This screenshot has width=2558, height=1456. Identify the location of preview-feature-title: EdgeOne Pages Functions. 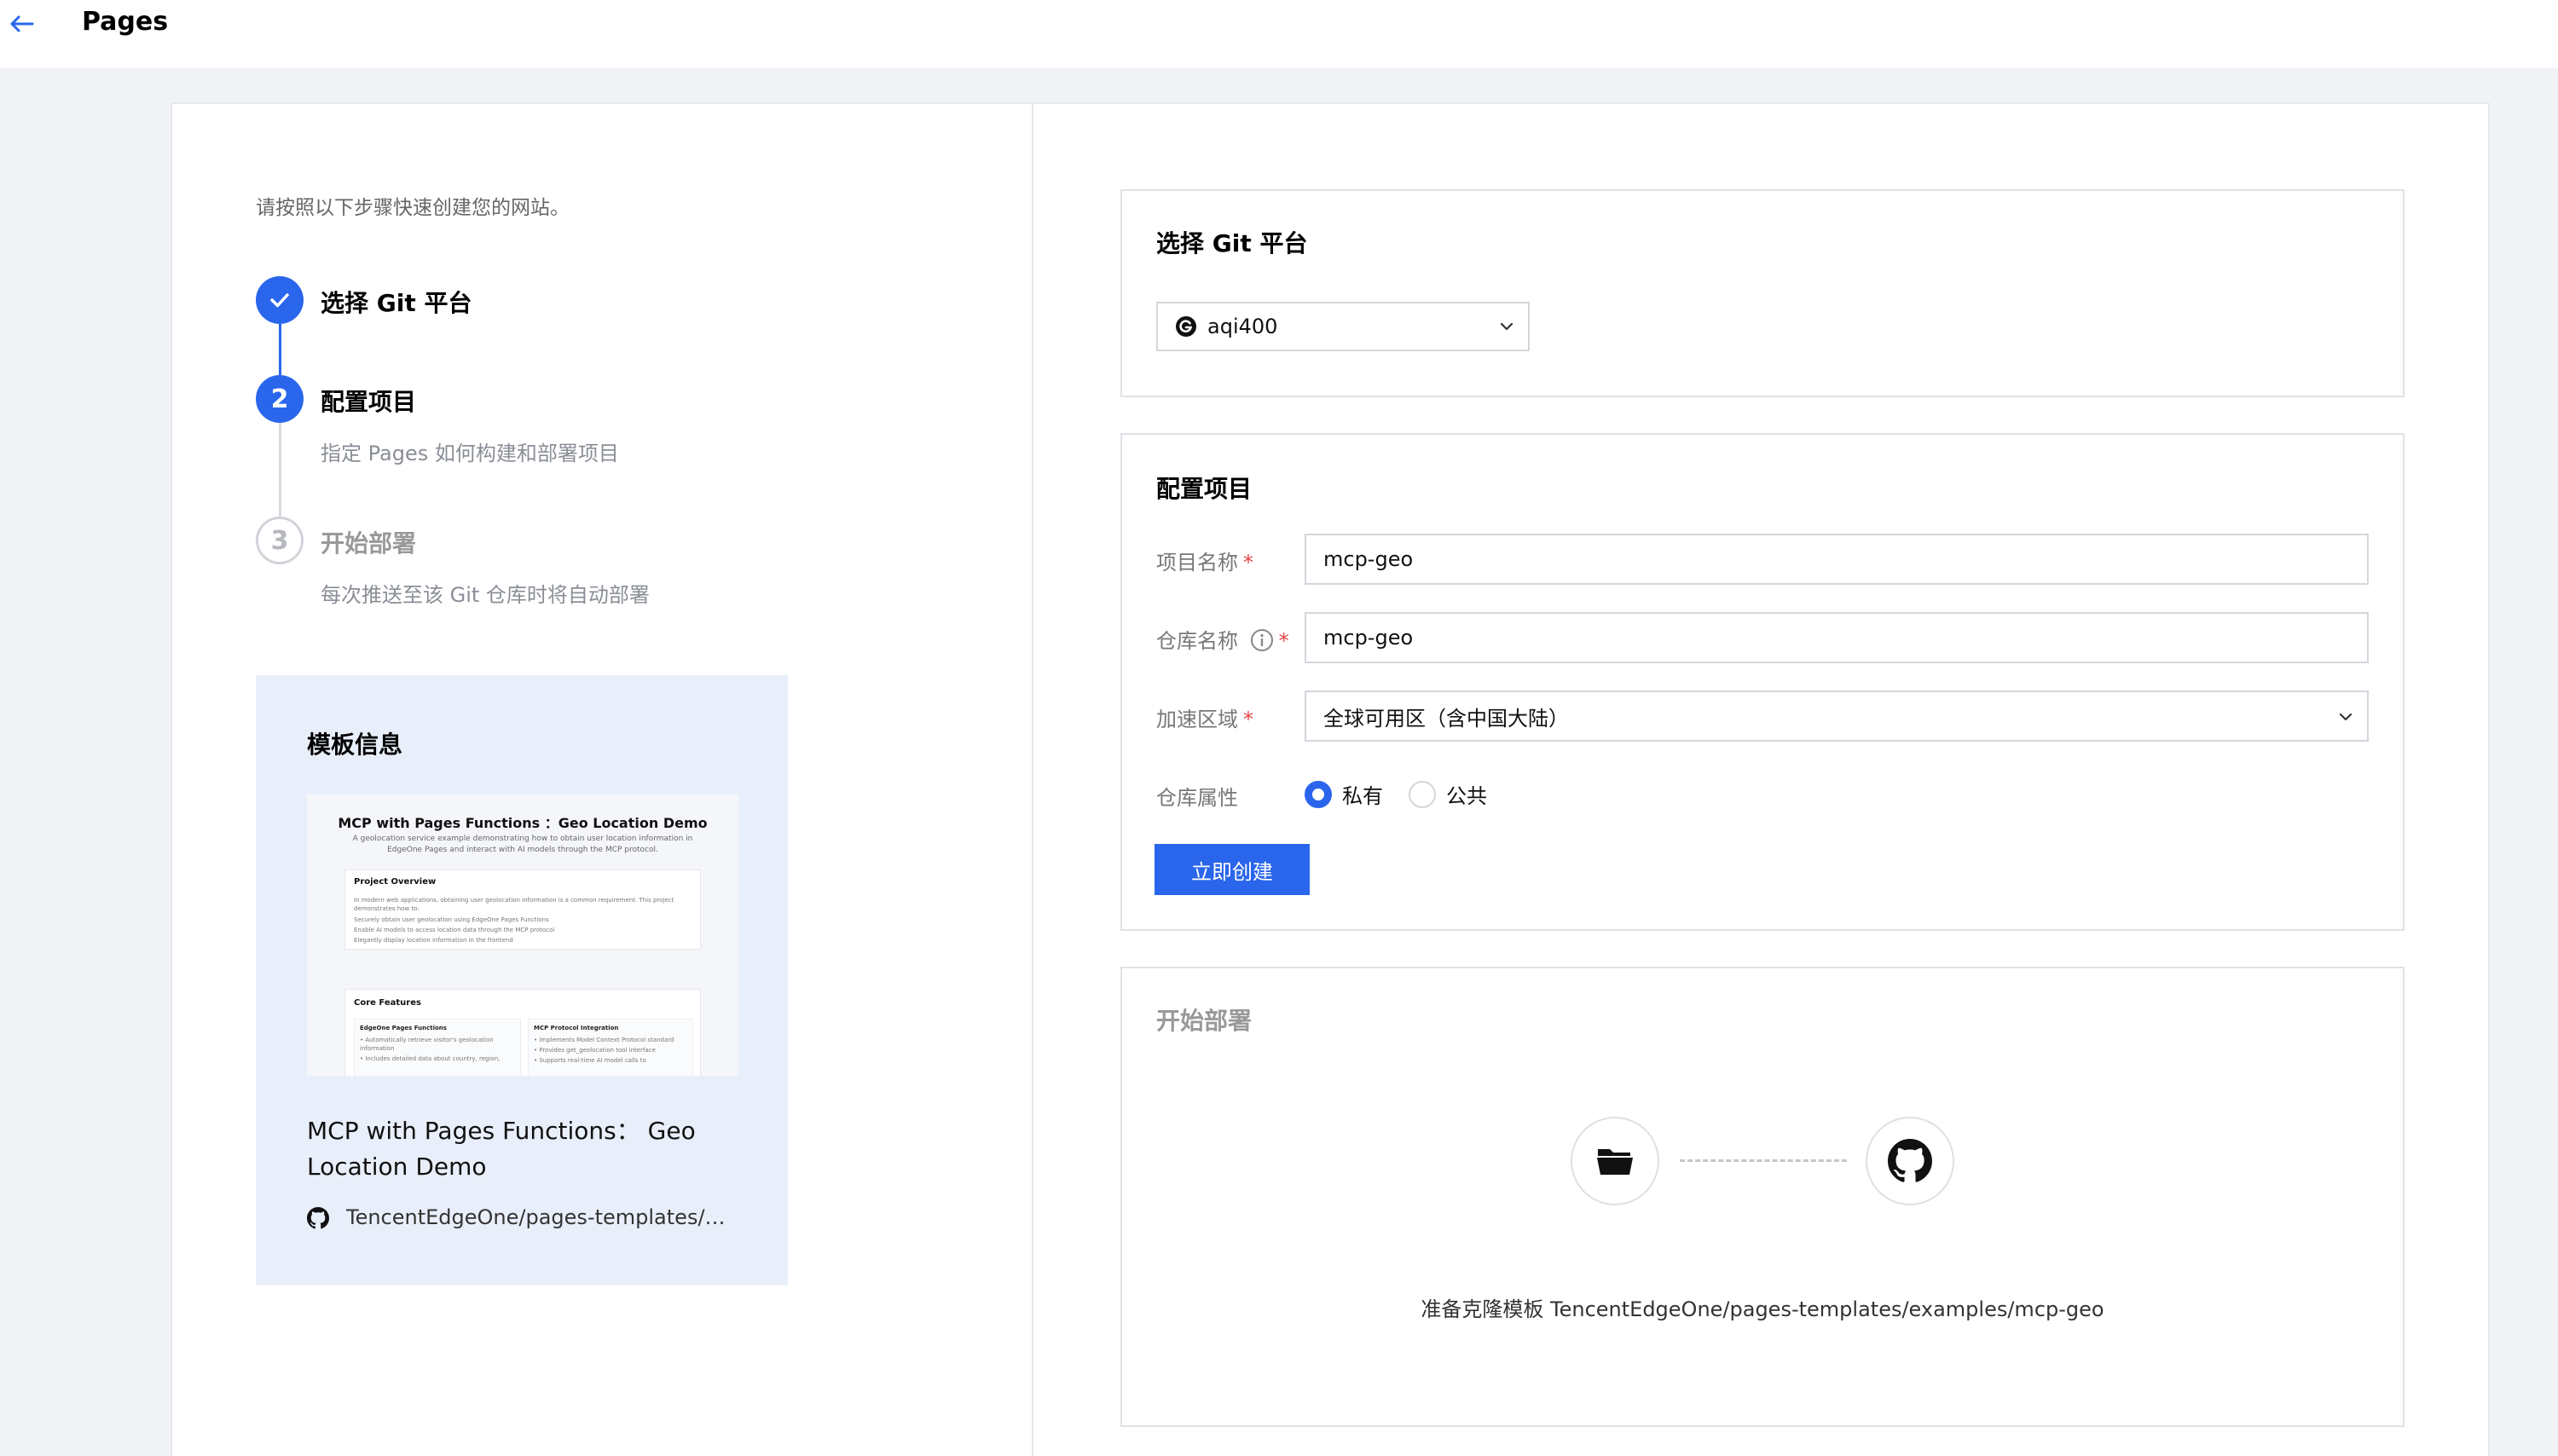
(403, 1028).